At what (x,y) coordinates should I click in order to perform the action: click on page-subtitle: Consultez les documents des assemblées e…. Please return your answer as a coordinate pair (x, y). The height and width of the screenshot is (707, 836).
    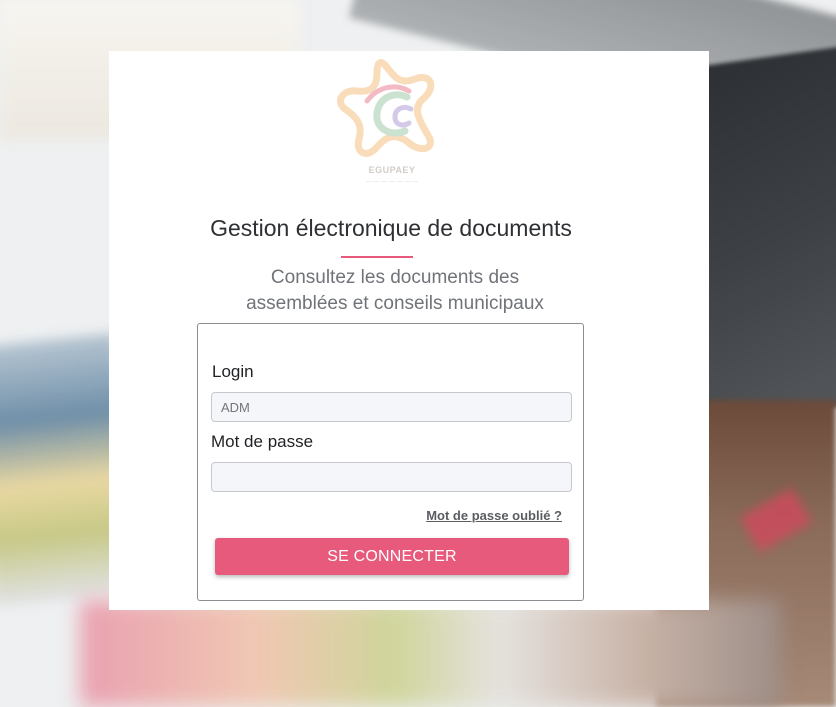
    Looking at the image, I should click on (395, 291).